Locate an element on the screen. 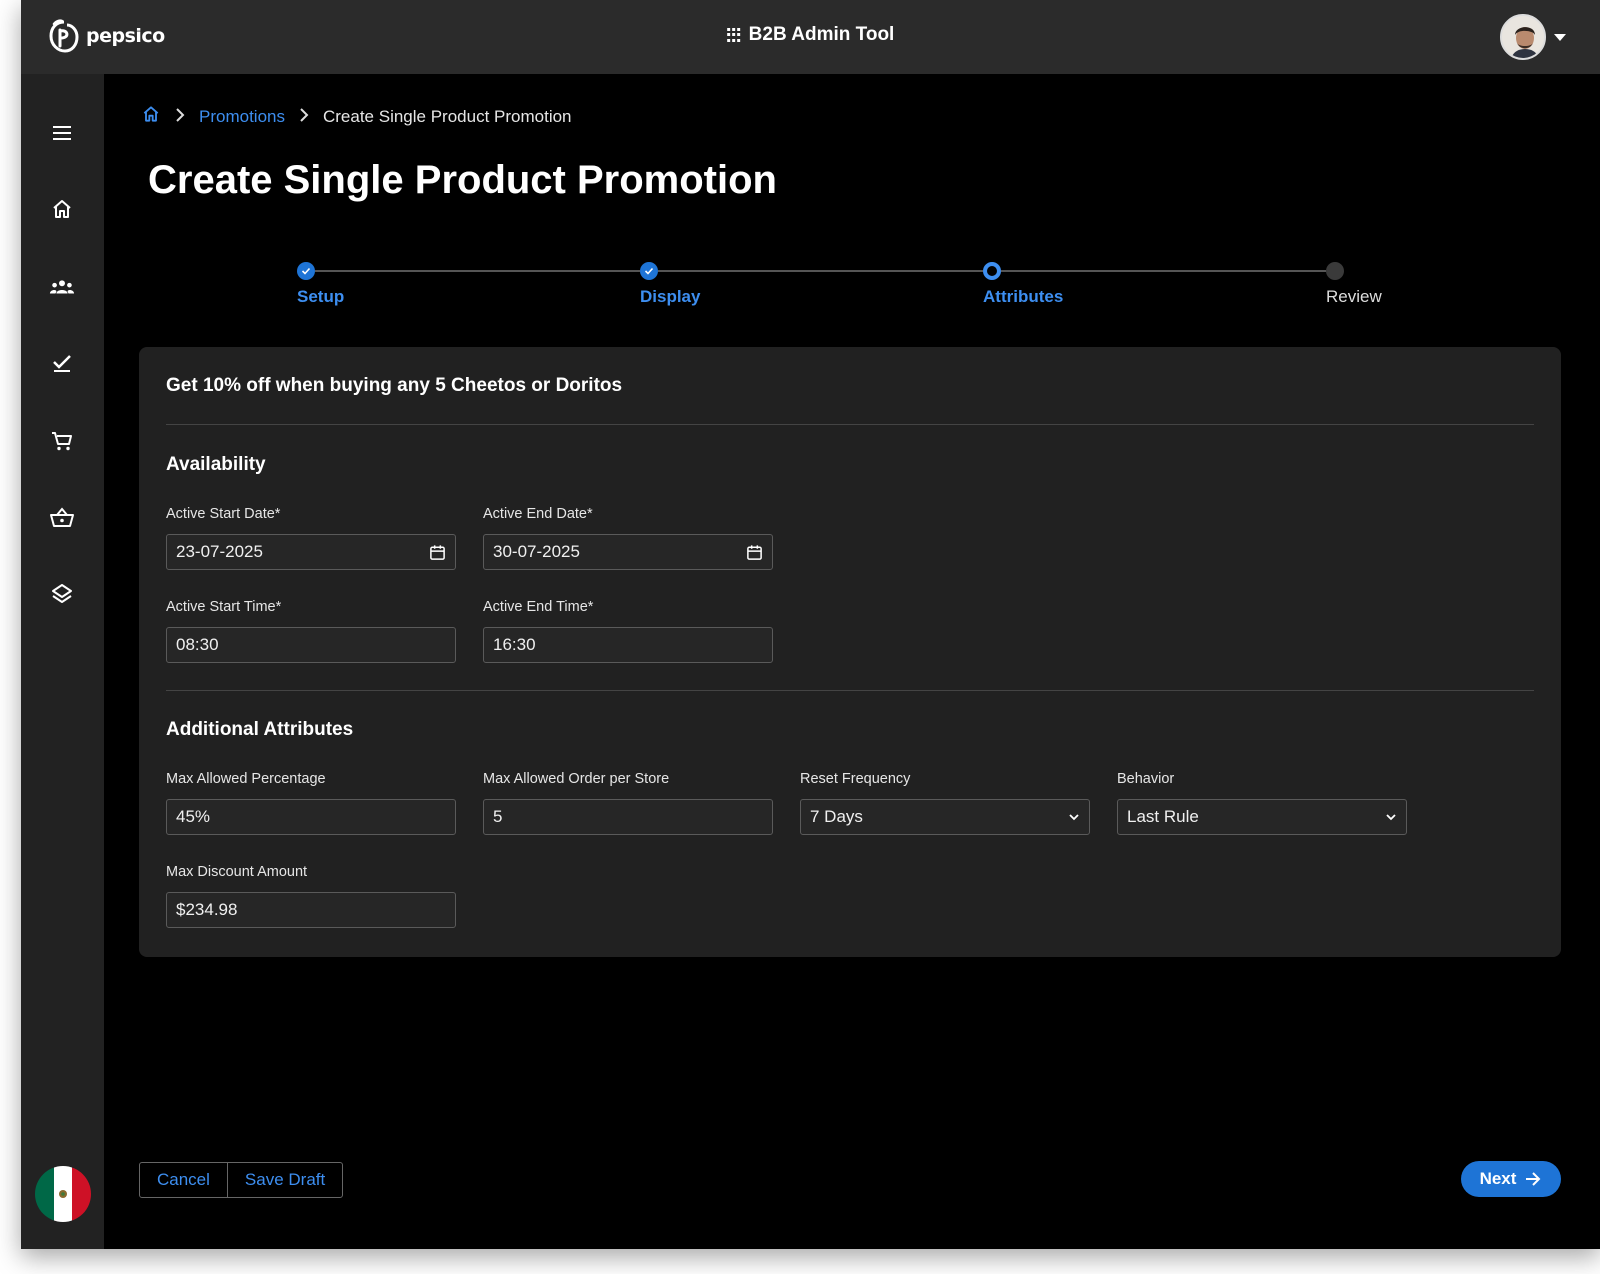  next-button: Next is located at coordinates (1511, 1179).